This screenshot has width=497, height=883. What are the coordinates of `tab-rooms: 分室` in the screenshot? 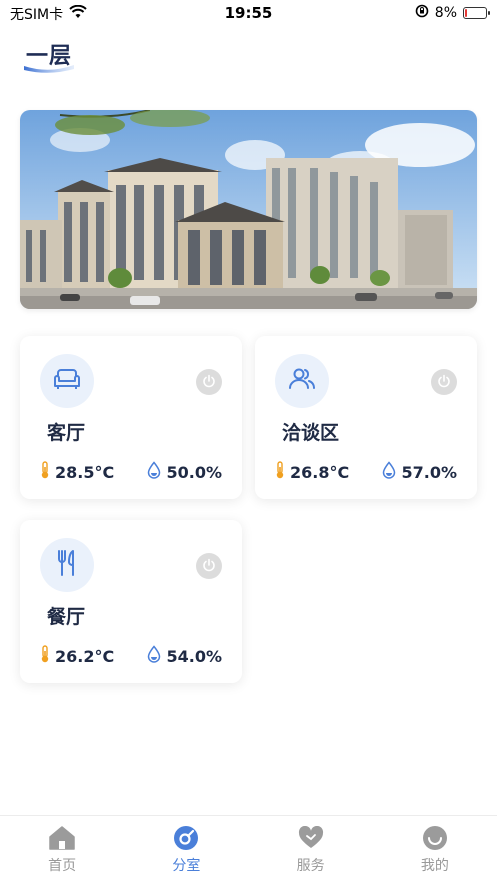 It's located at (186, 849).